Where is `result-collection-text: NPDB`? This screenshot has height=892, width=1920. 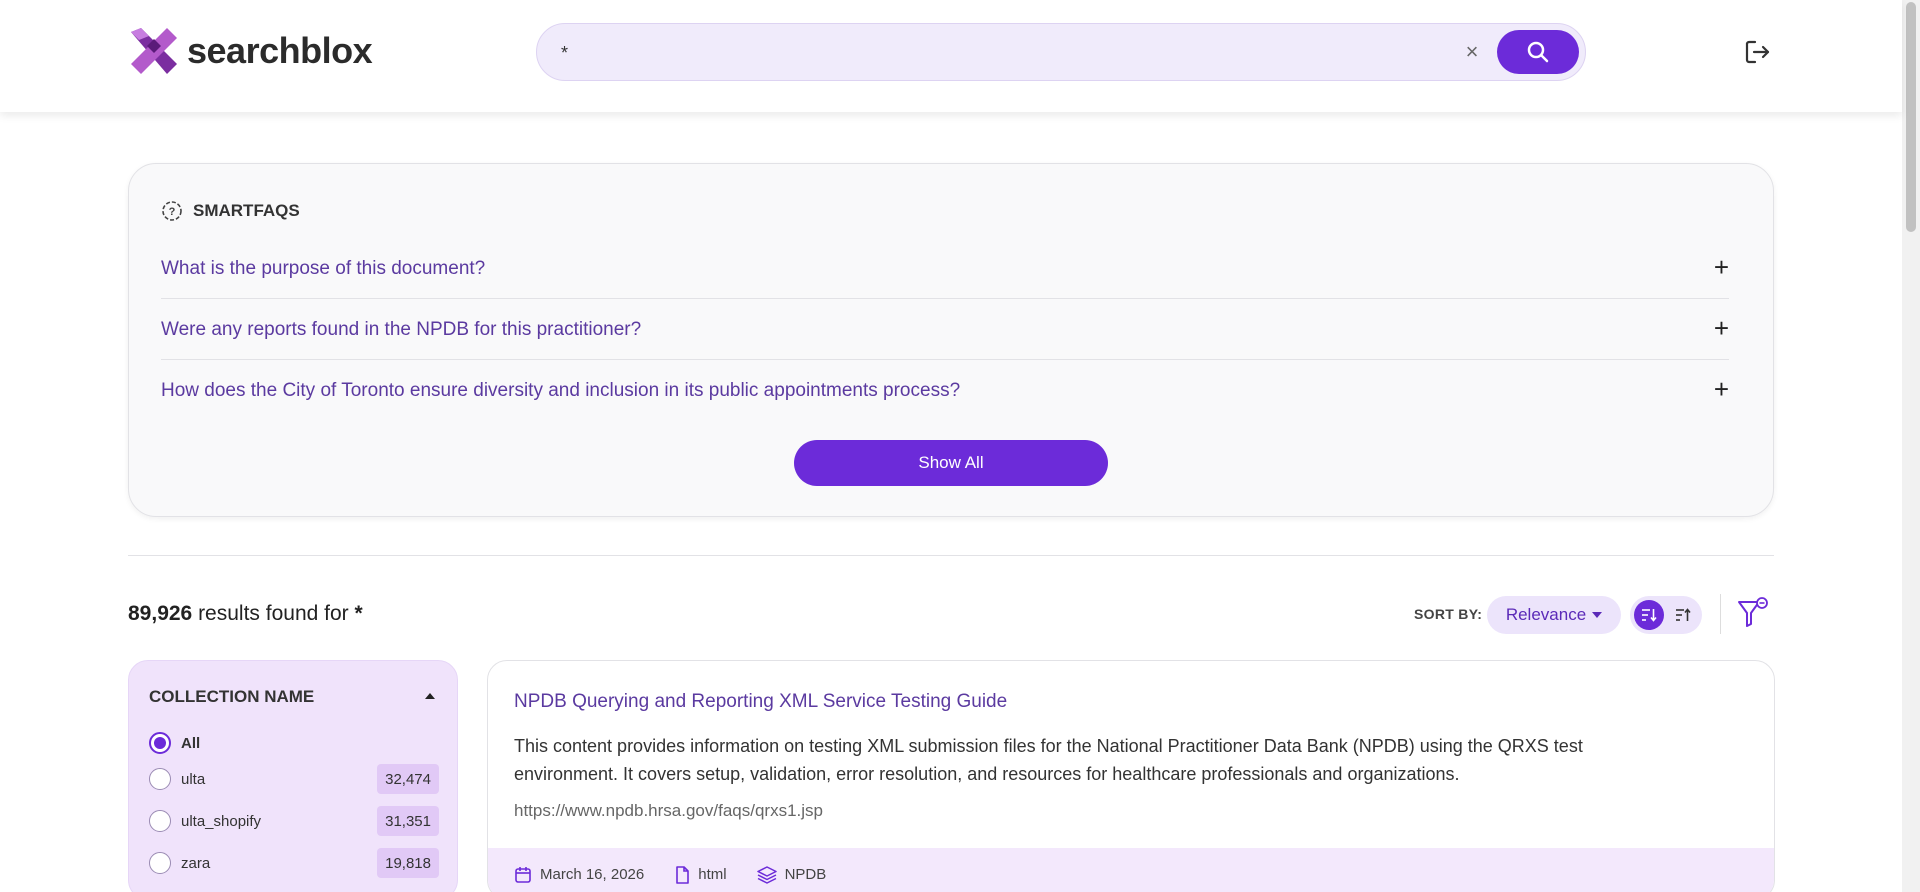
result-collection-text: NPDB is located at coordinates (805, 874).